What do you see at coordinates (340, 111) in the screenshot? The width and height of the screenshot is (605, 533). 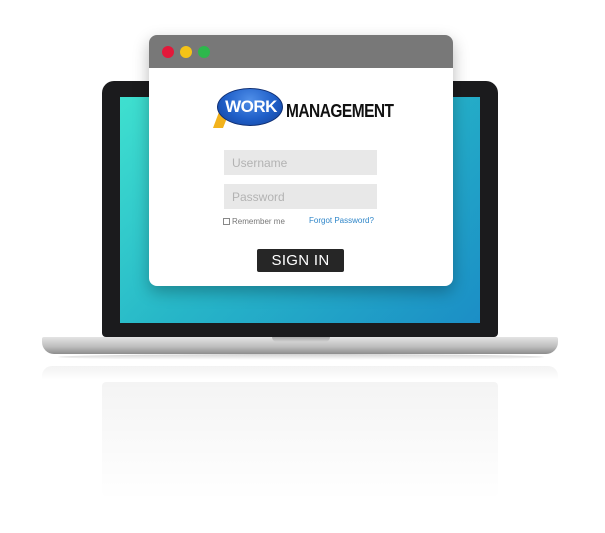 I see `logo-word-management: MANAGEMENT` at bounding box center [340, 111].